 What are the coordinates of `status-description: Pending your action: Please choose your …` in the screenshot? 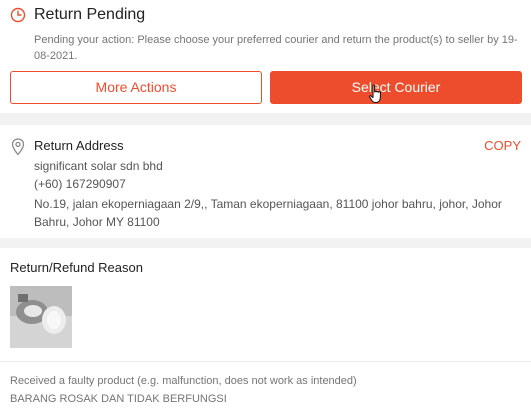 It's located at (276, 48).